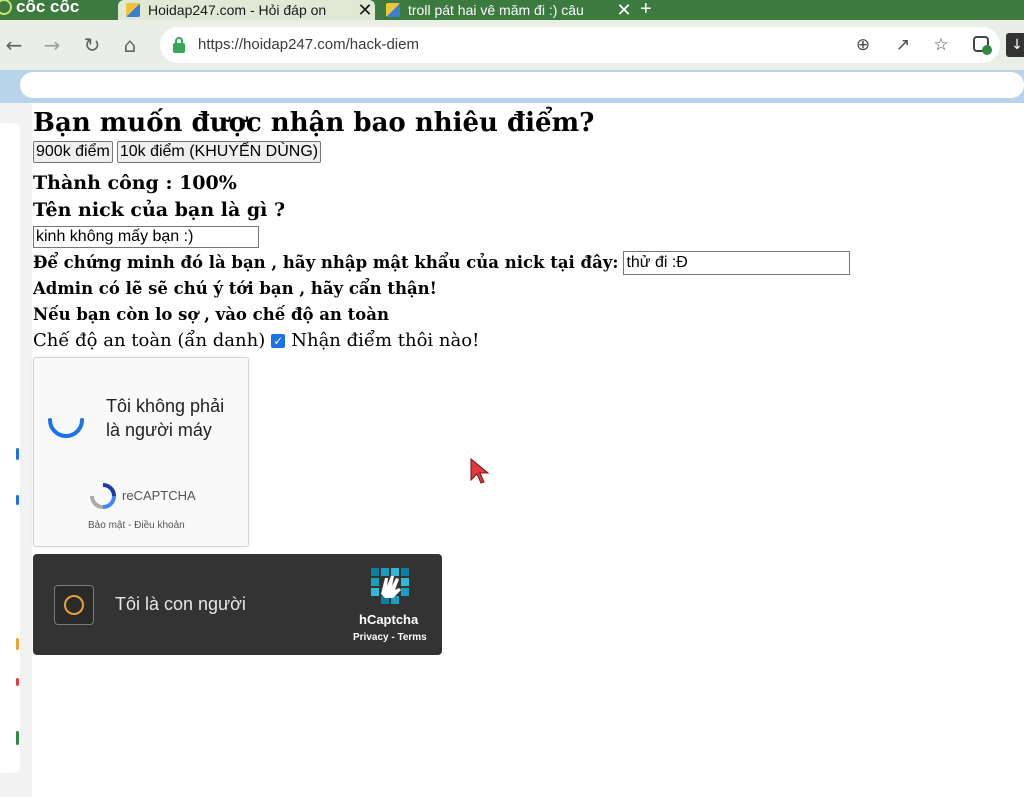 This screenshot has width=1024, height=797. What do you see at coordinates (646, 10) in the screenshot?
I see `new-tab-button: +` at bounding box center [646, 10].